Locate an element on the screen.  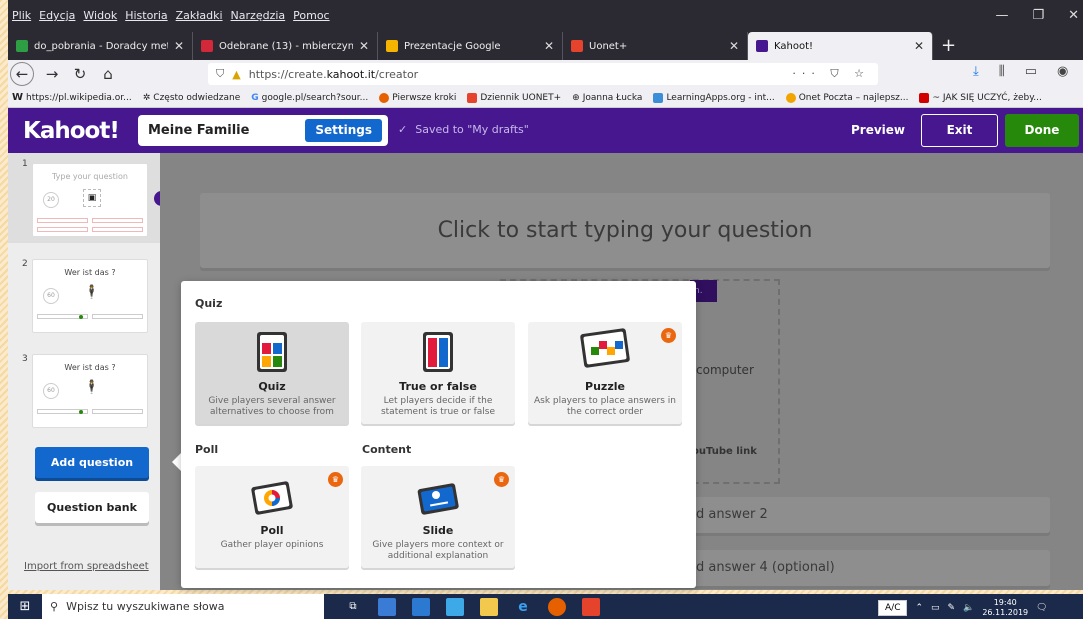
menu-narzedzia: Narzędzia is located at coordinates (258, 15).